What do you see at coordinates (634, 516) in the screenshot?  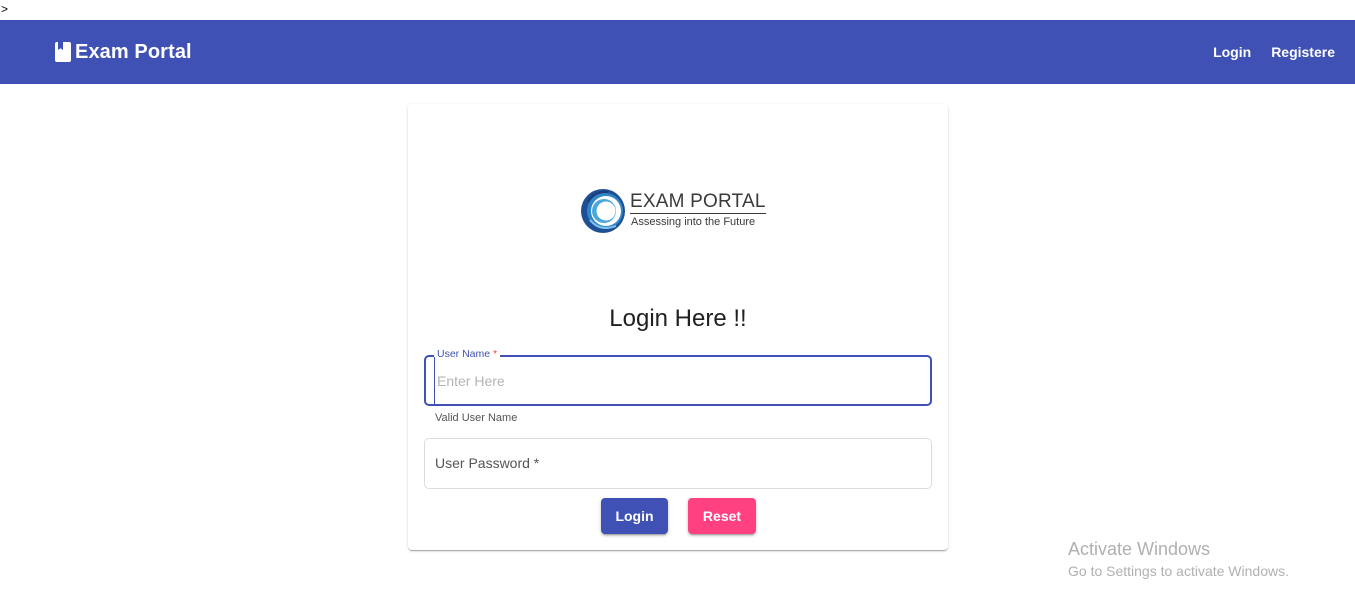 I see `login-button: Login` at bounding box center [634, 516].